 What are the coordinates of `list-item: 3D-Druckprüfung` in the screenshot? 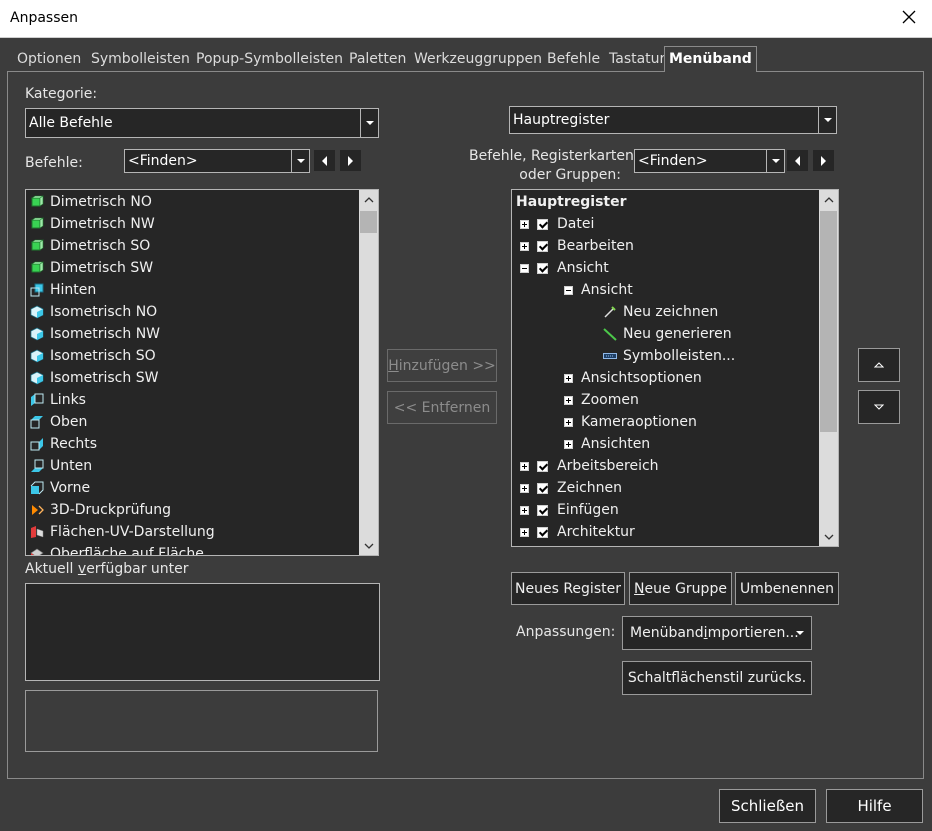 It's located at (100, 510).